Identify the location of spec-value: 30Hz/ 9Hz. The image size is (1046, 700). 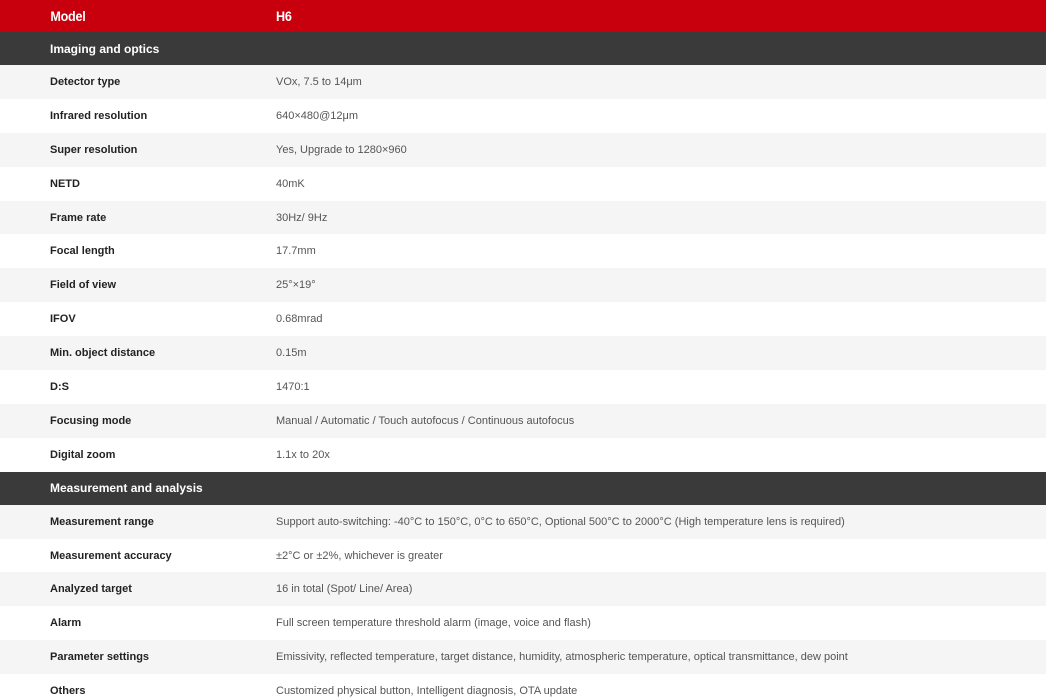
(302, 217).